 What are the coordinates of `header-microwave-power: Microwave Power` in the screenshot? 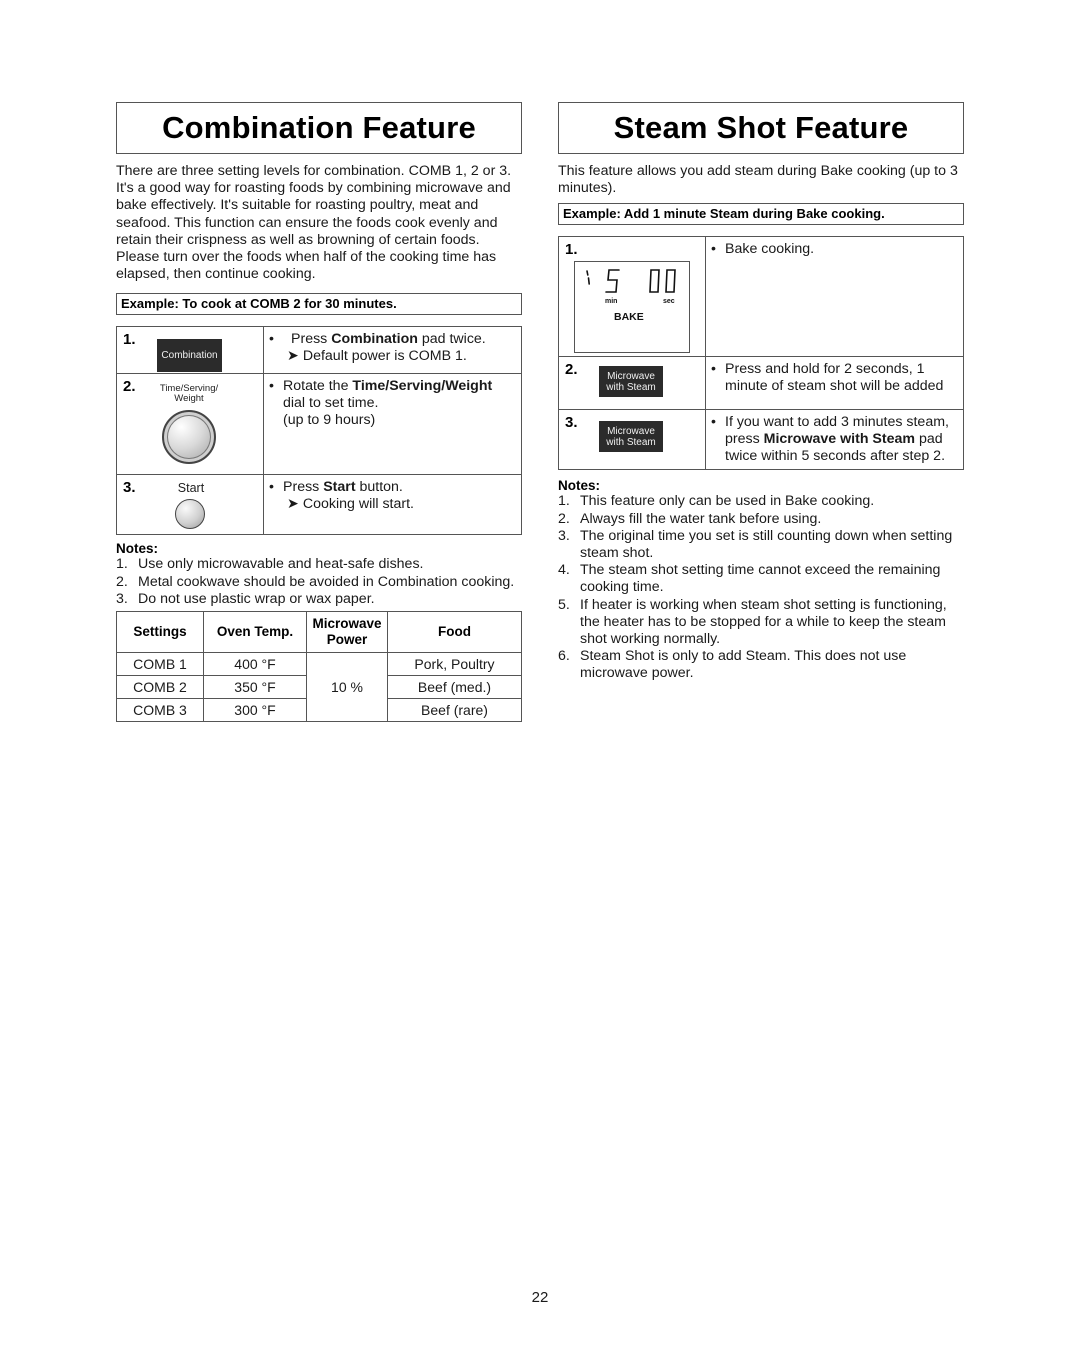 It's located at (347, 632).